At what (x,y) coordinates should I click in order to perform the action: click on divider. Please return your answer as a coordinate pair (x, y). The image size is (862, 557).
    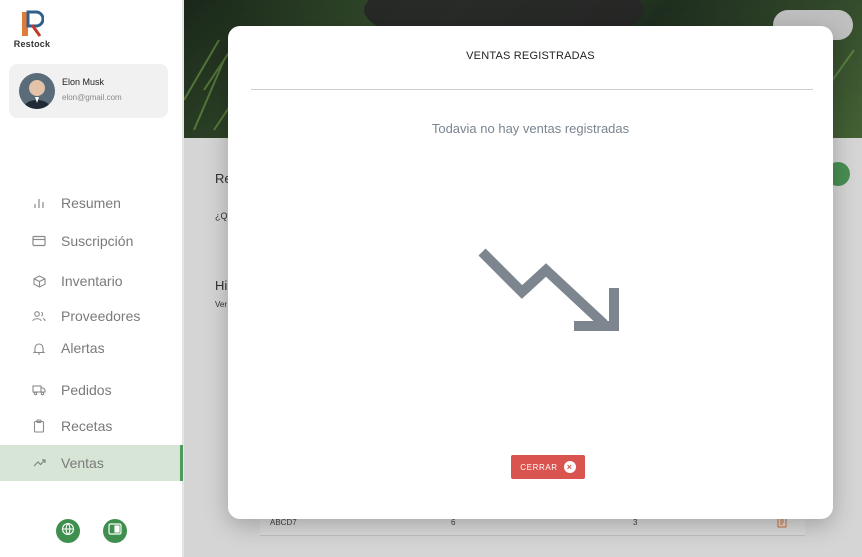
    Looking at the image, I should click on (532, 89).